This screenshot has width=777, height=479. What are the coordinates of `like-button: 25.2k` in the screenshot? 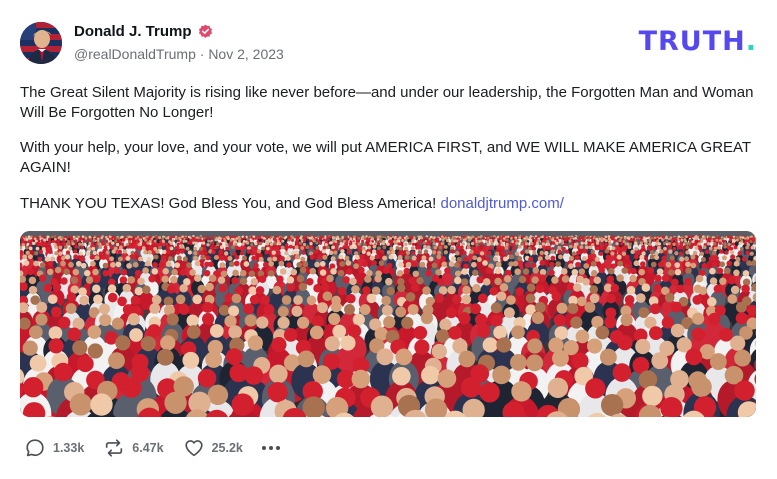 It's located at (213, 448).